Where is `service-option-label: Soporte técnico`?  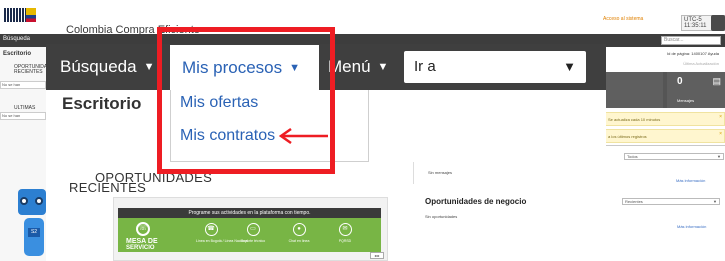 service-option-label: Soporte técnico is located at coordinates (253, 241).